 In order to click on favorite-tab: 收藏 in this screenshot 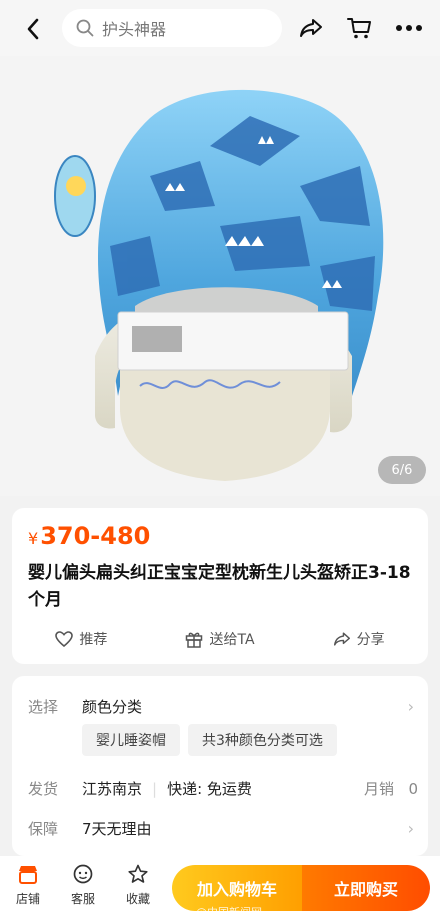, I will do `click(138, 885)`.